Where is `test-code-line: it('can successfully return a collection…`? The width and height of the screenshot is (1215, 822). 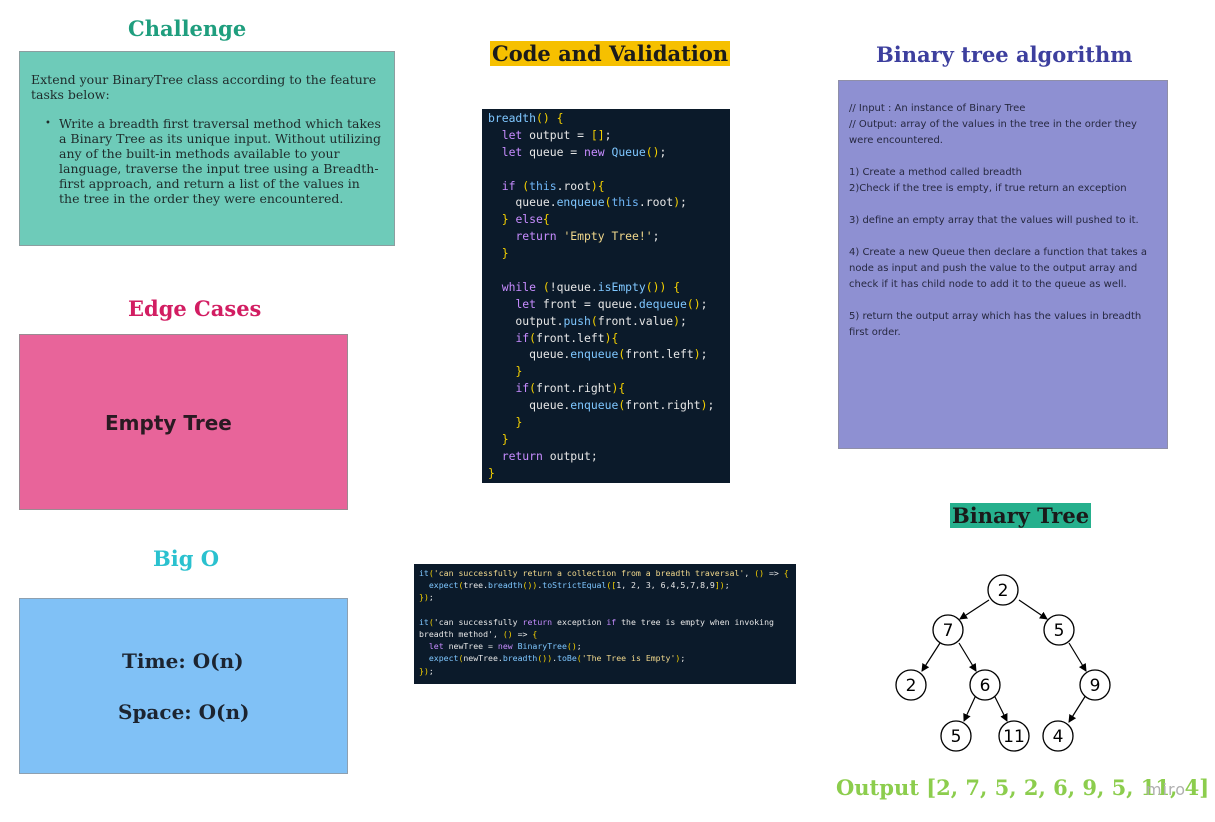
test-code-line: it('can successfully return a collection… is located at coordinates (604, 573).